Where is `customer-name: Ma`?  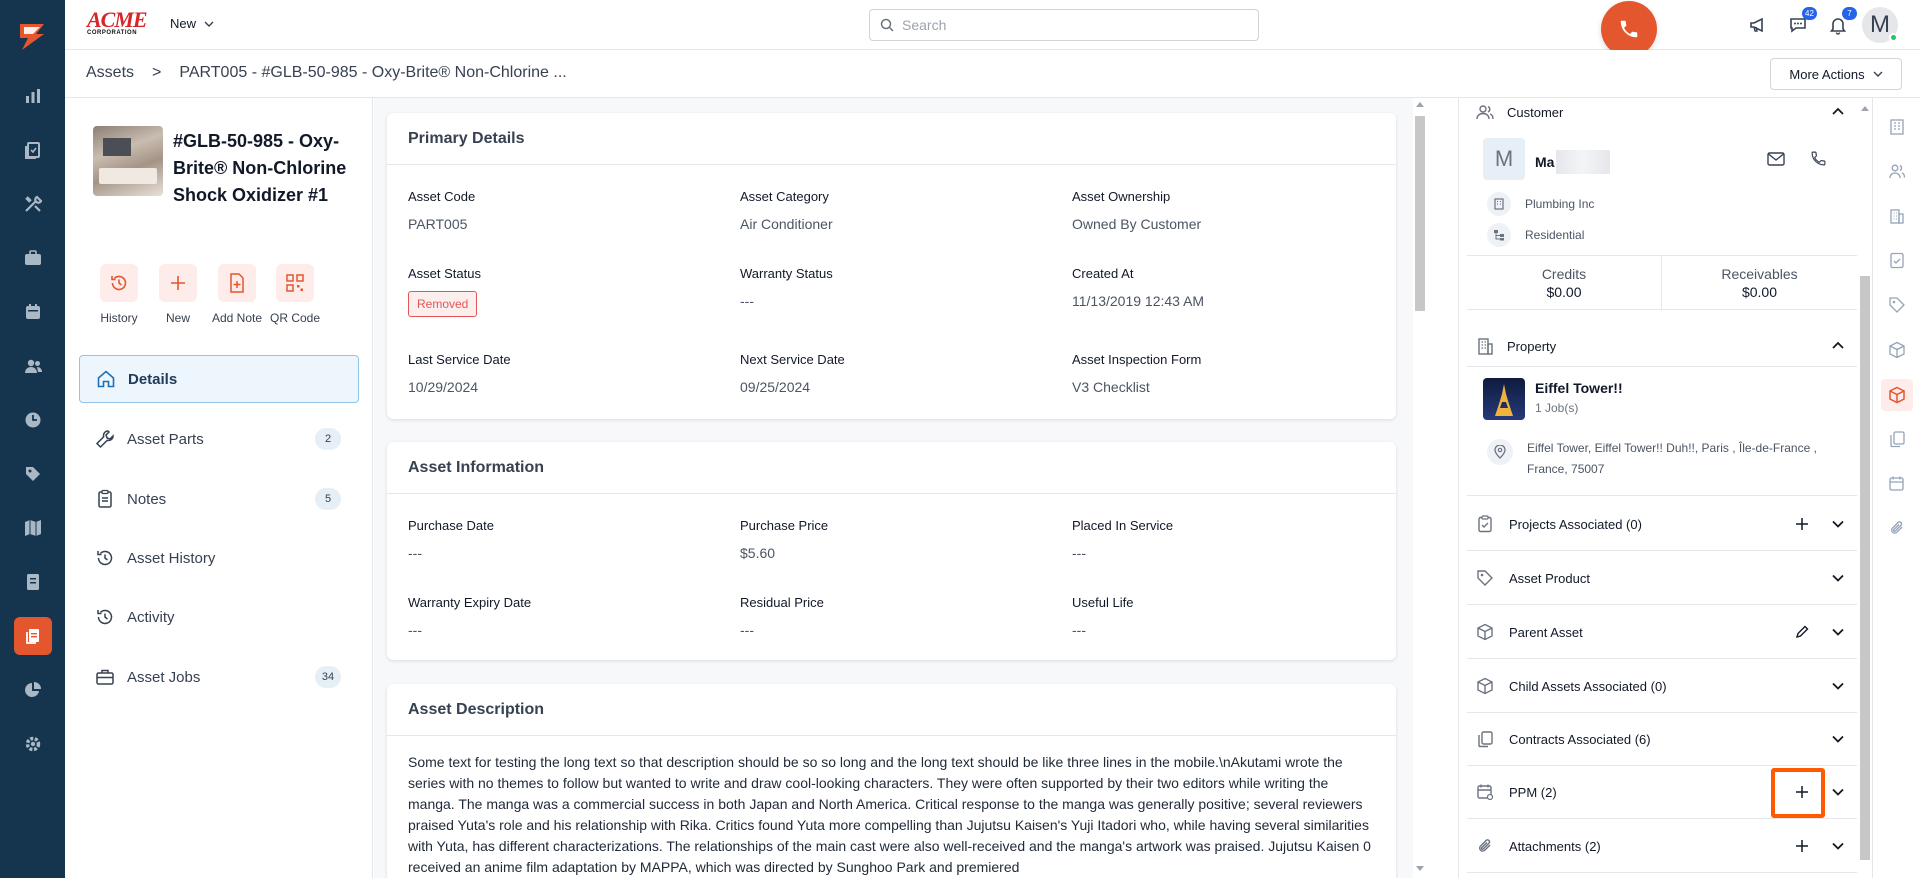
customer-name: Ma is located at coordinates (1544, 162).